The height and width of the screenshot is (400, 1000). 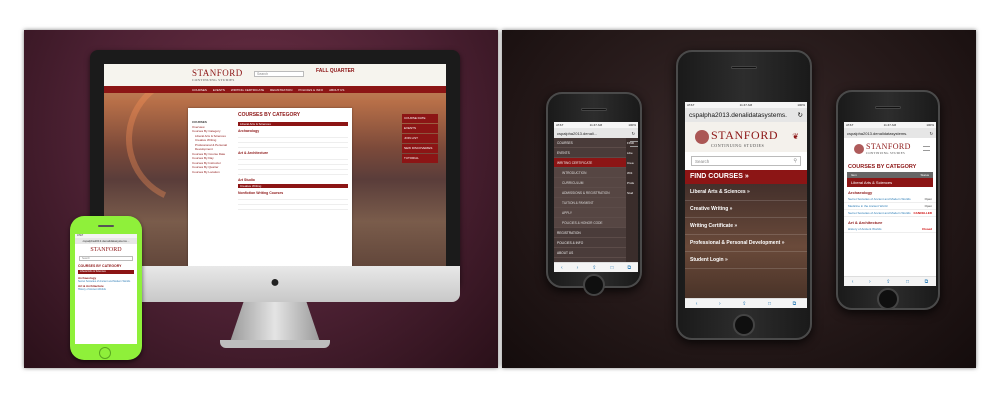 What do you see at coordinates (590, 203) in the screenshot?
I see `menu-item: TUITION & PAYMENT` at bounding box center [590, 203].